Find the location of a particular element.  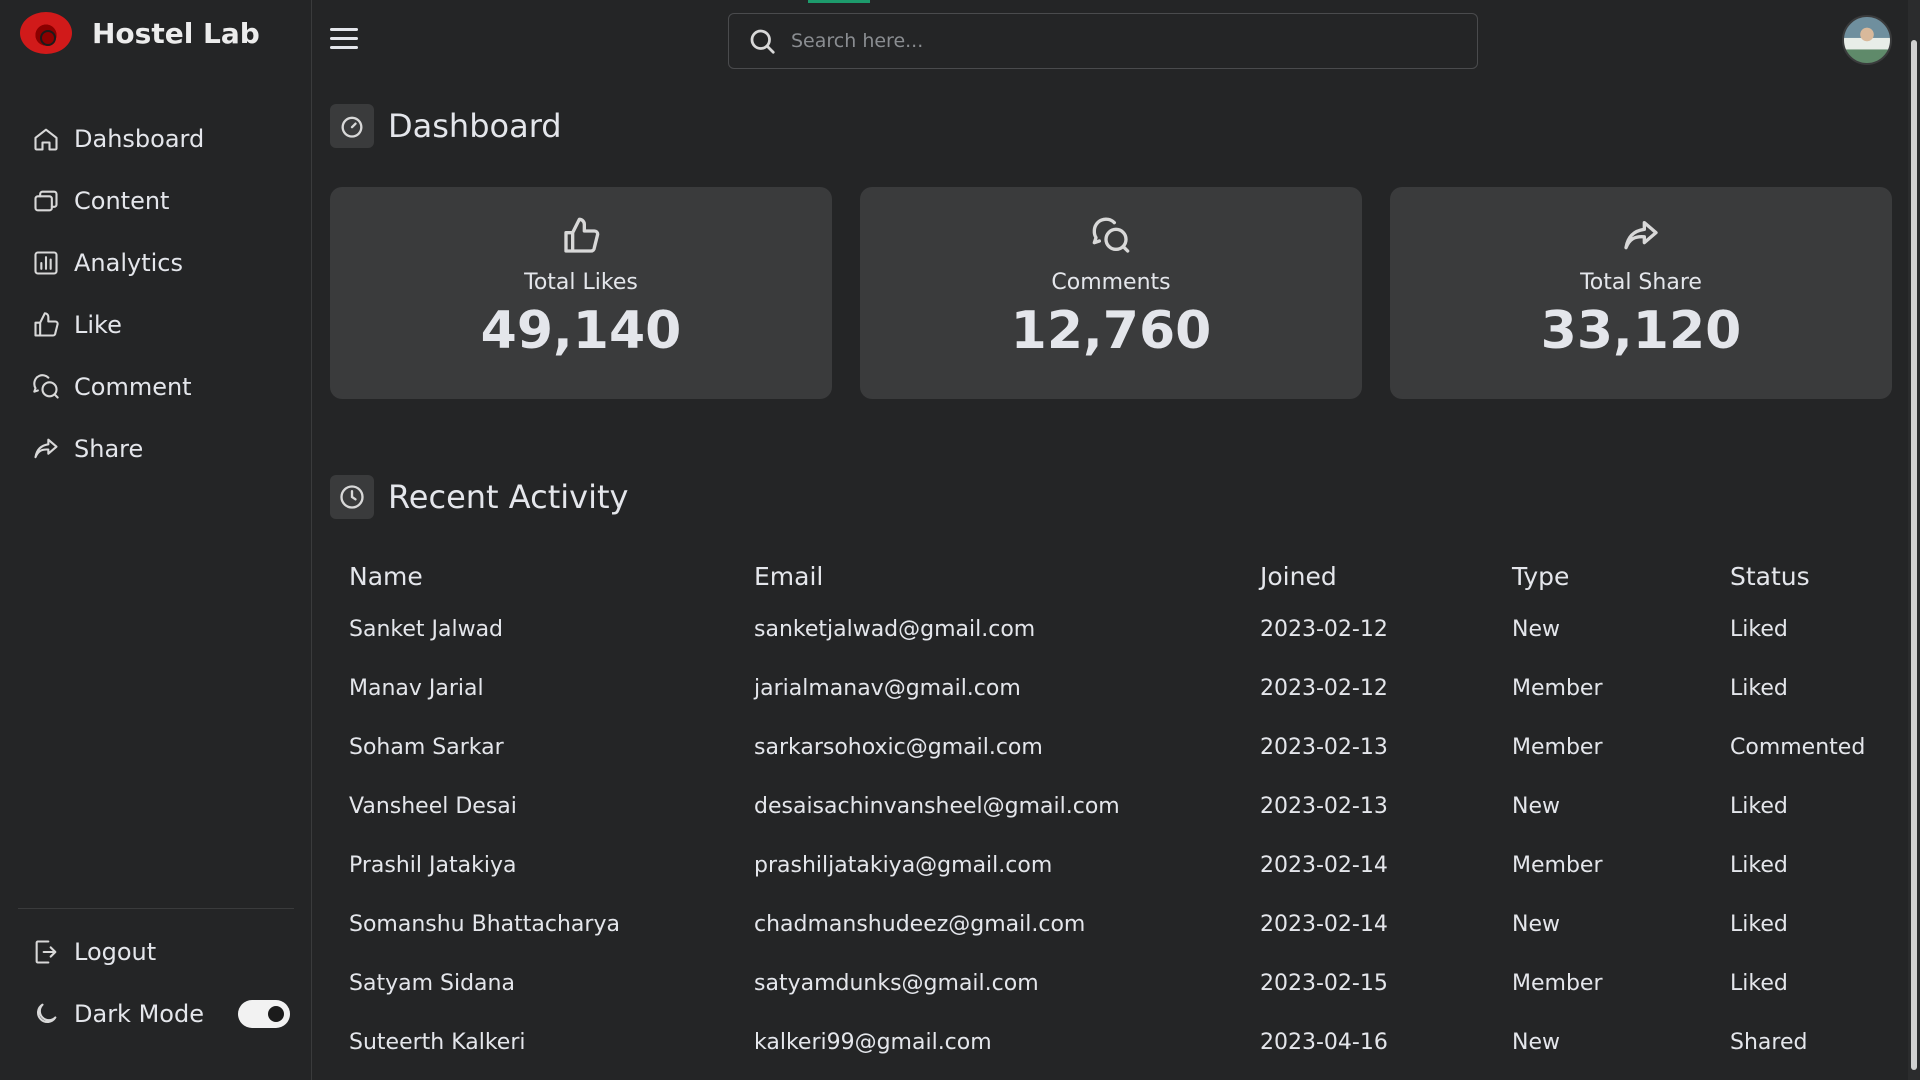

app-name: Hostel Lab is located at coordinates (176, 33).